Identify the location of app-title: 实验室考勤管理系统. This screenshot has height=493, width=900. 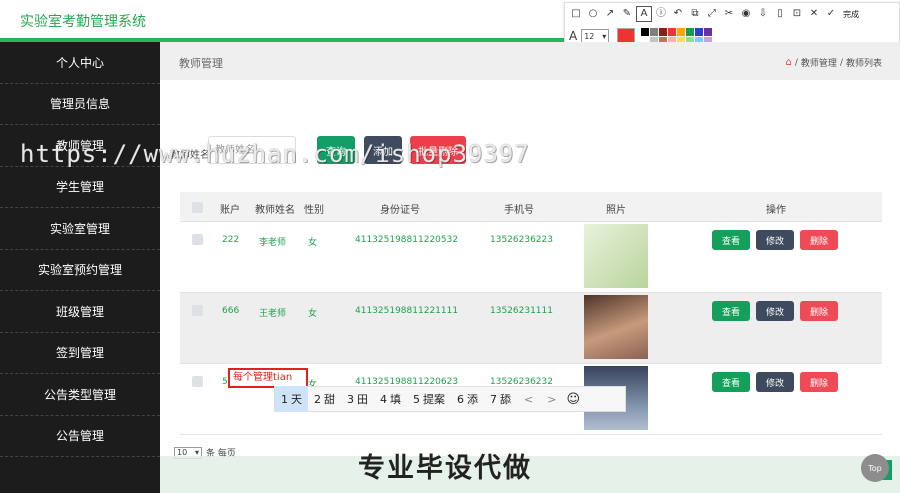
(83, 22).